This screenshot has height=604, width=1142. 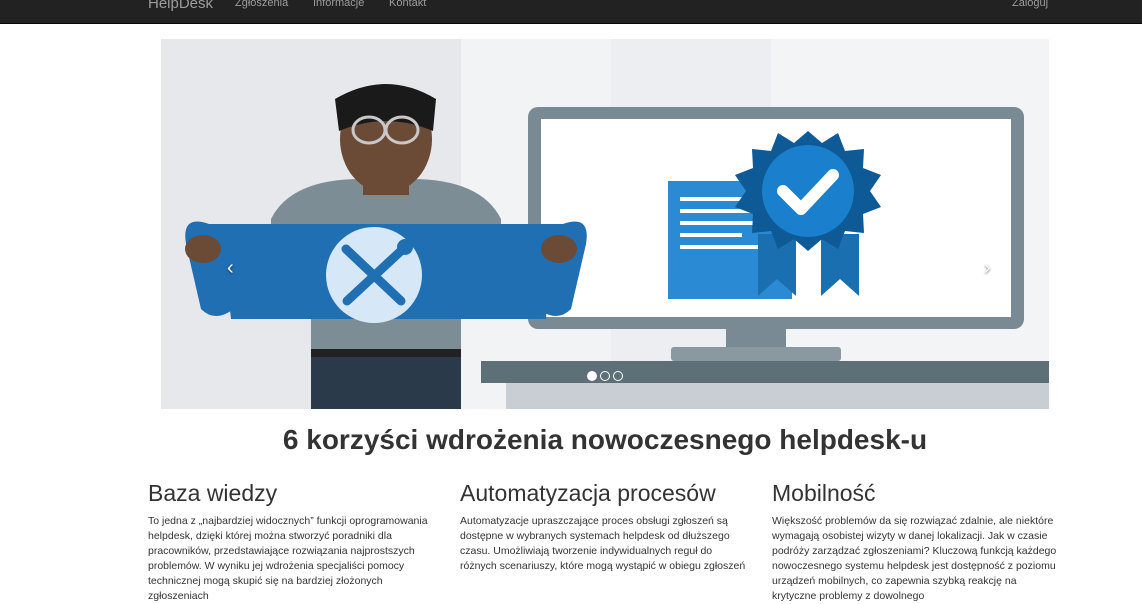 I want to click on feature-title: Mobilność, so click(x=824, y=493).